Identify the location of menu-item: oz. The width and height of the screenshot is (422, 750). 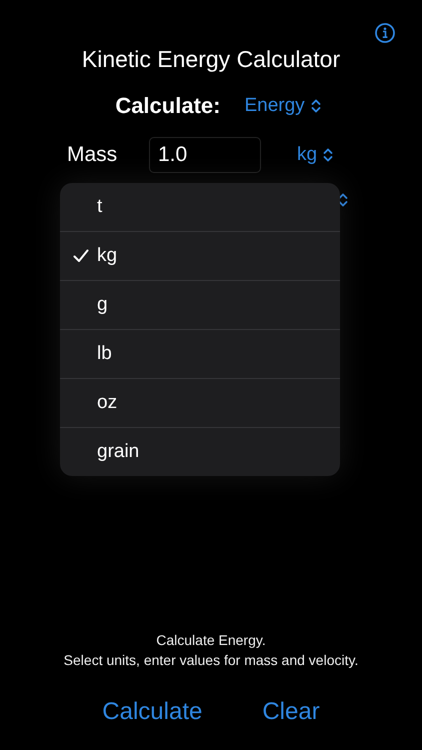
(200, 402).